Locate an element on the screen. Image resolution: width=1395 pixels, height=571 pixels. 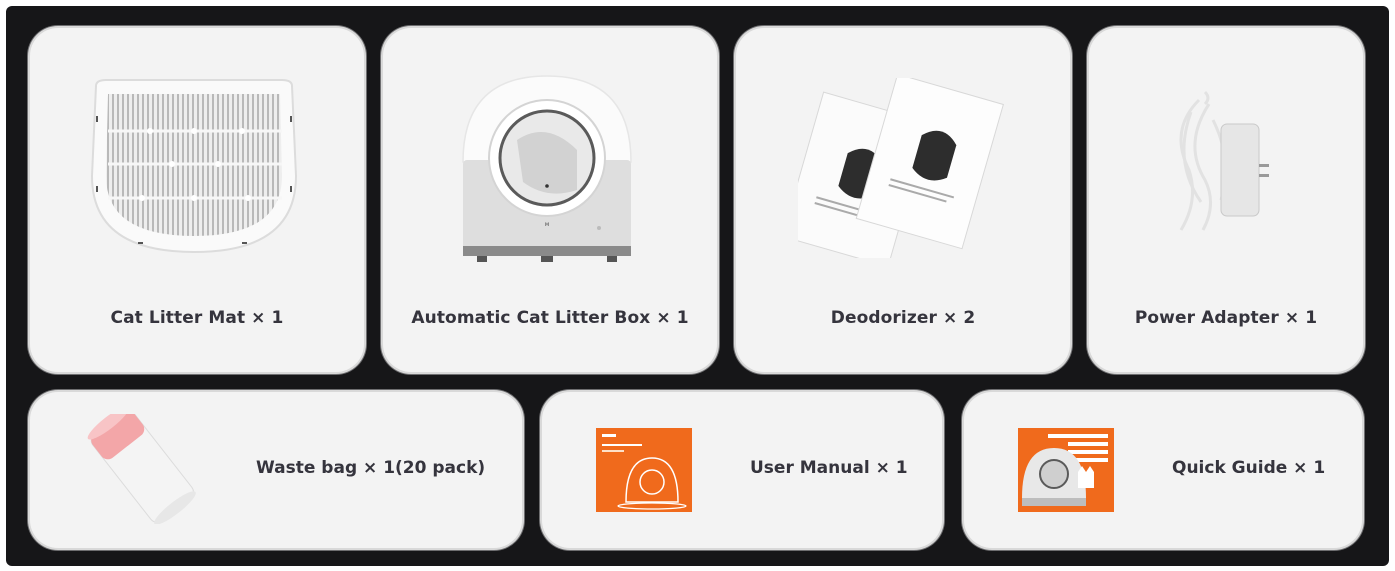
user-manual-icon is located at coordinates (644, 470).